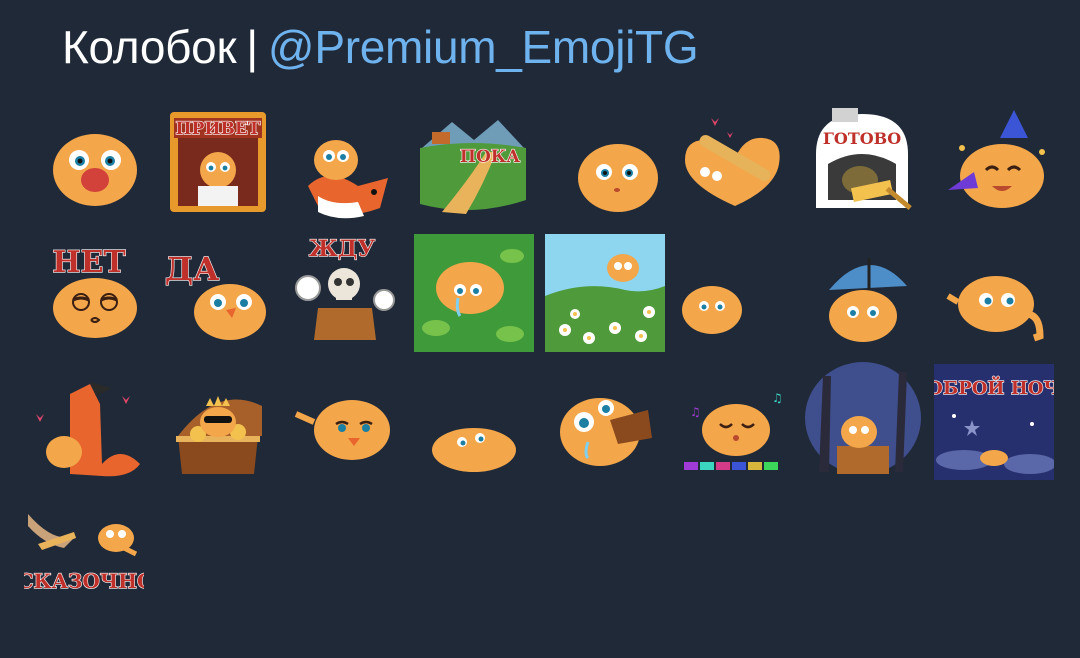  Describe the element at coordinates (472, 168) in the screenshot. I see `sticker-road-goodbye: ПОКА` at that location.